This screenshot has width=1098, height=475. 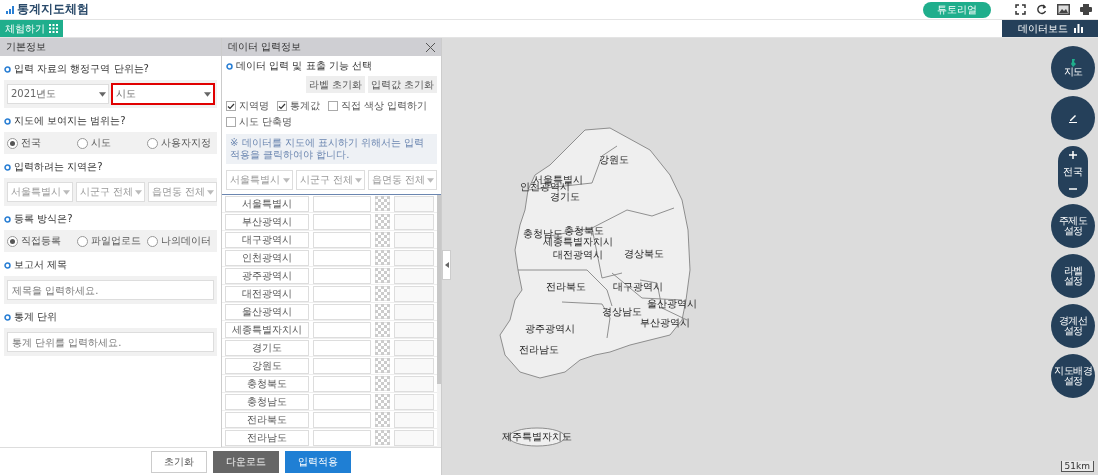 I want to click on scale-bar: 51km, so click(x=1077, y=466).